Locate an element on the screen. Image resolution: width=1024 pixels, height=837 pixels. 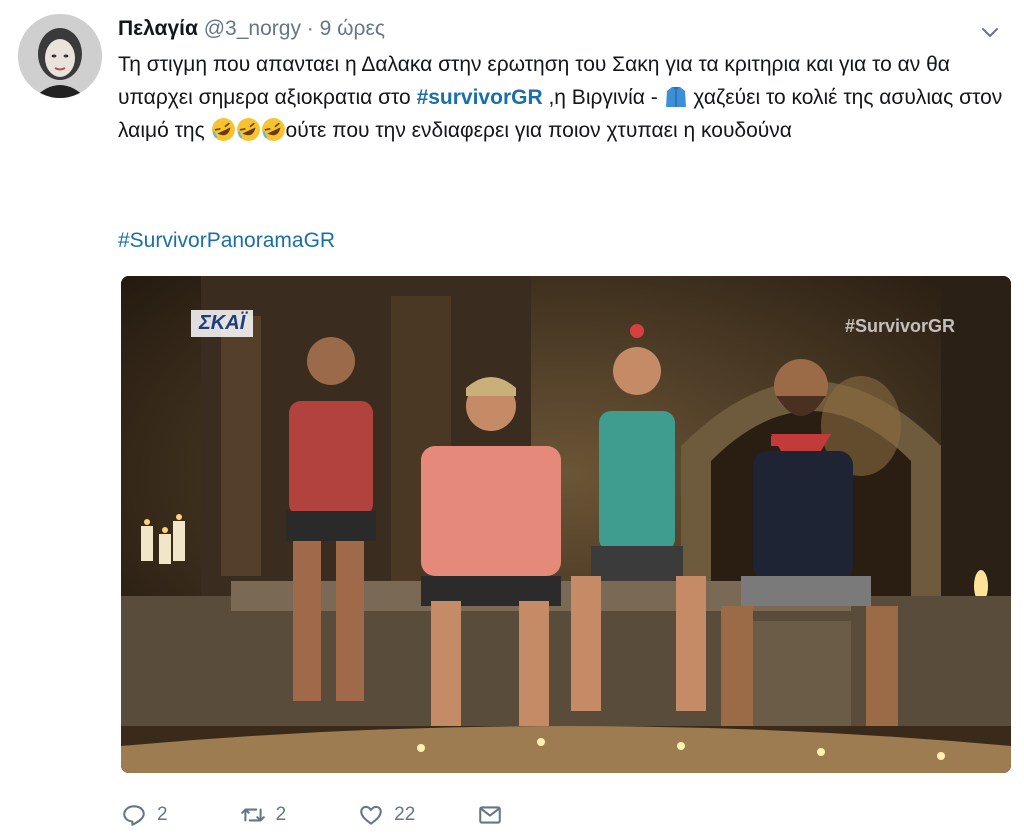
hashtag-survivorpanoramagr: #SurvivorPanoramaGR is located at coordinates (226, 240).